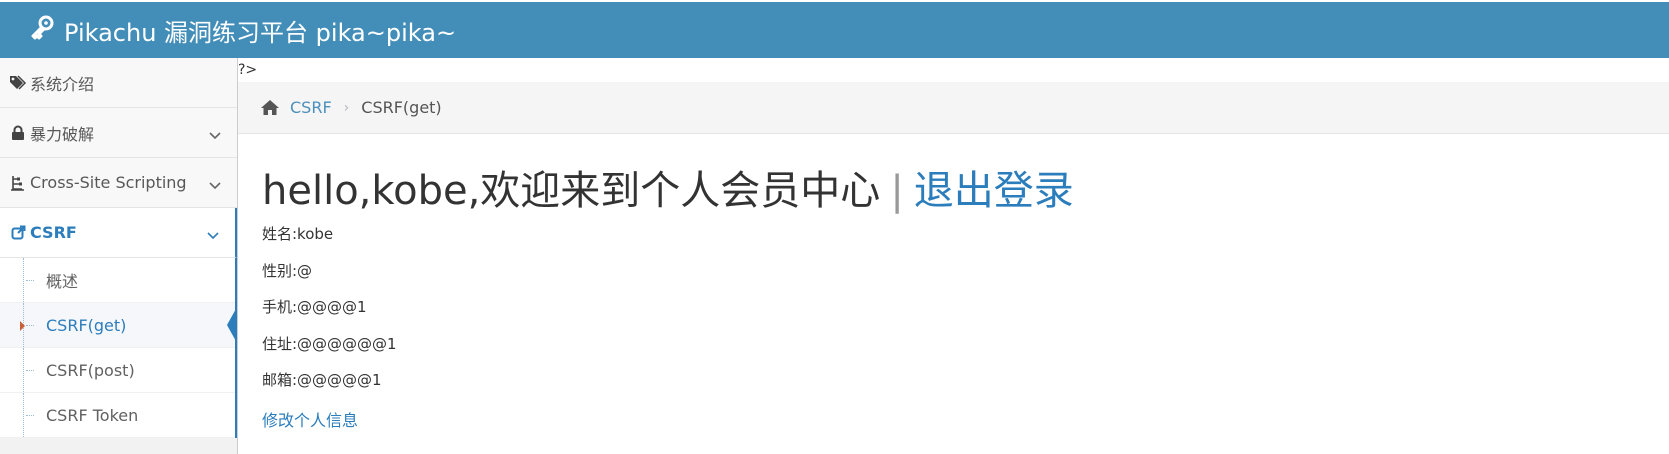  Describe the element at coordinates (18, 183) in the screenshot. I see `tree-icon` at that location.